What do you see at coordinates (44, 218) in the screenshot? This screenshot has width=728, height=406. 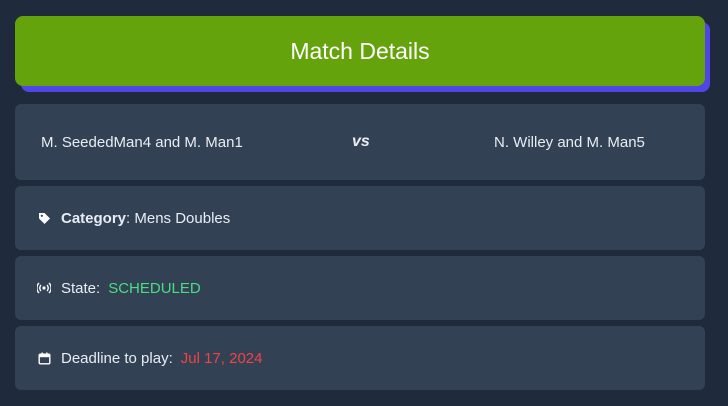 I see `tag-icon` at bounding box center [44, 218].